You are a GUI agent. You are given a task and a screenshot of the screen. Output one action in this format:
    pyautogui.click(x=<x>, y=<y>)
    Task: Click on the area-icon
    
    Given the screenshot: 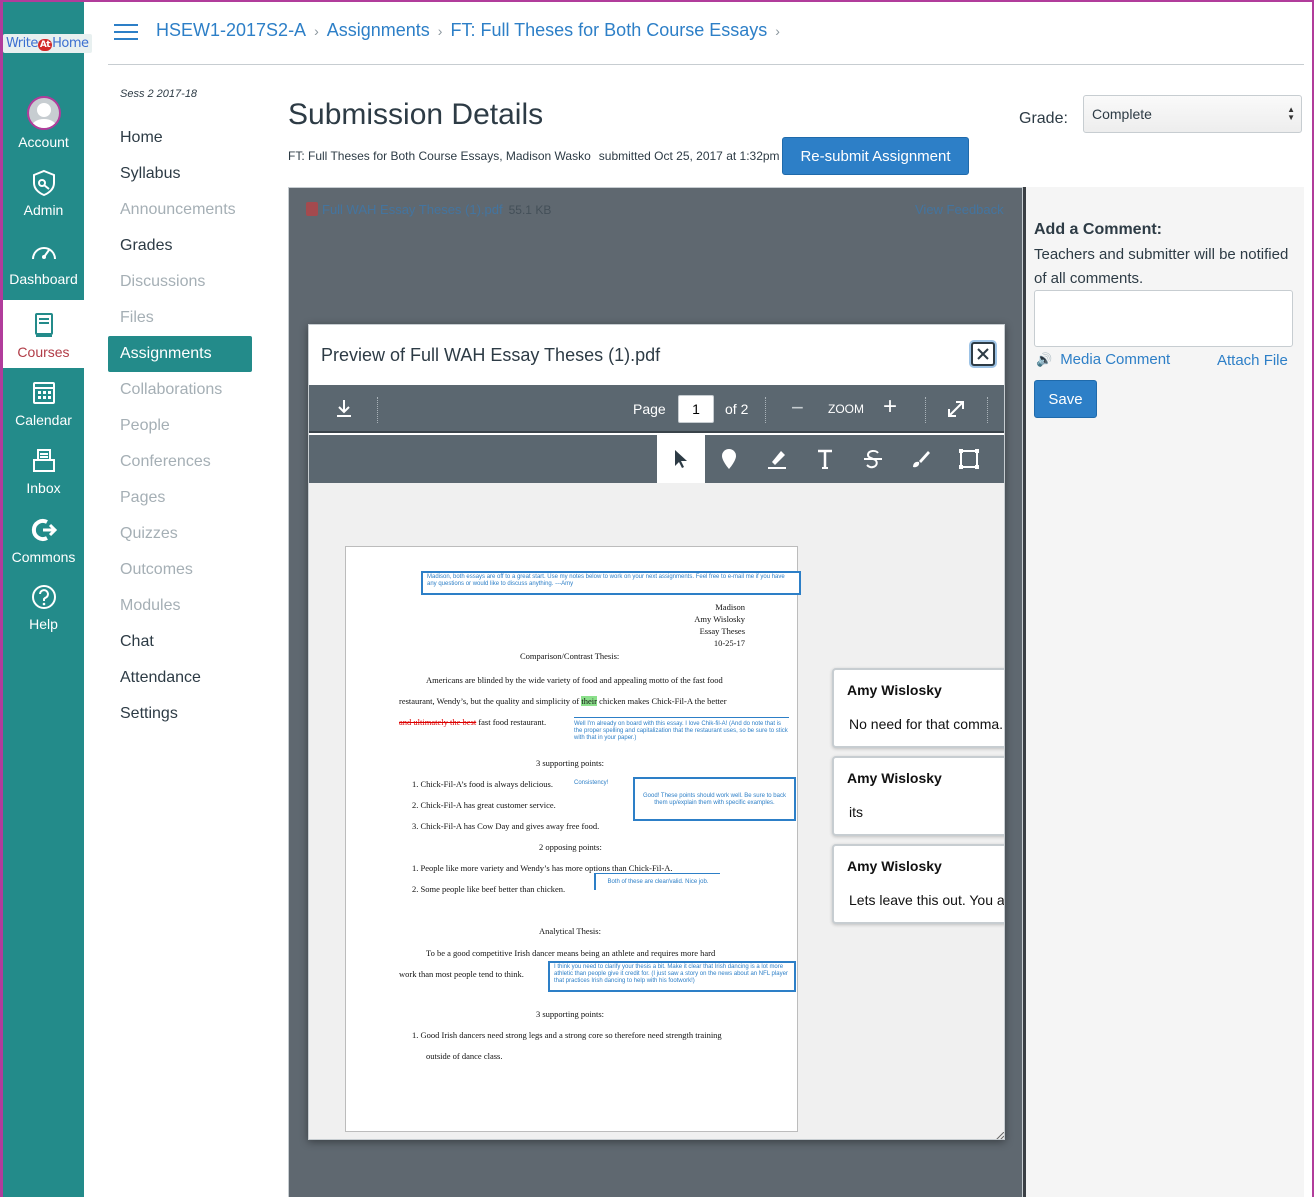 What is the action you would take?
    pyautogui.click(x=969, y=459)
    